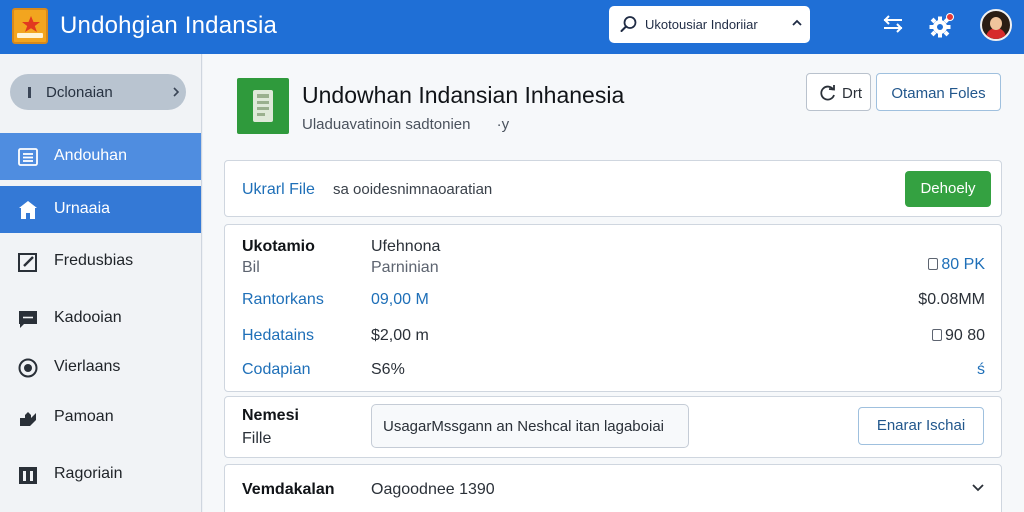 This screenshot has height=512, width=1024. What do you see at coordinates (797, 23) in the screenshot?
I see `chevron-up-icon` at bounding box center [797, 23].